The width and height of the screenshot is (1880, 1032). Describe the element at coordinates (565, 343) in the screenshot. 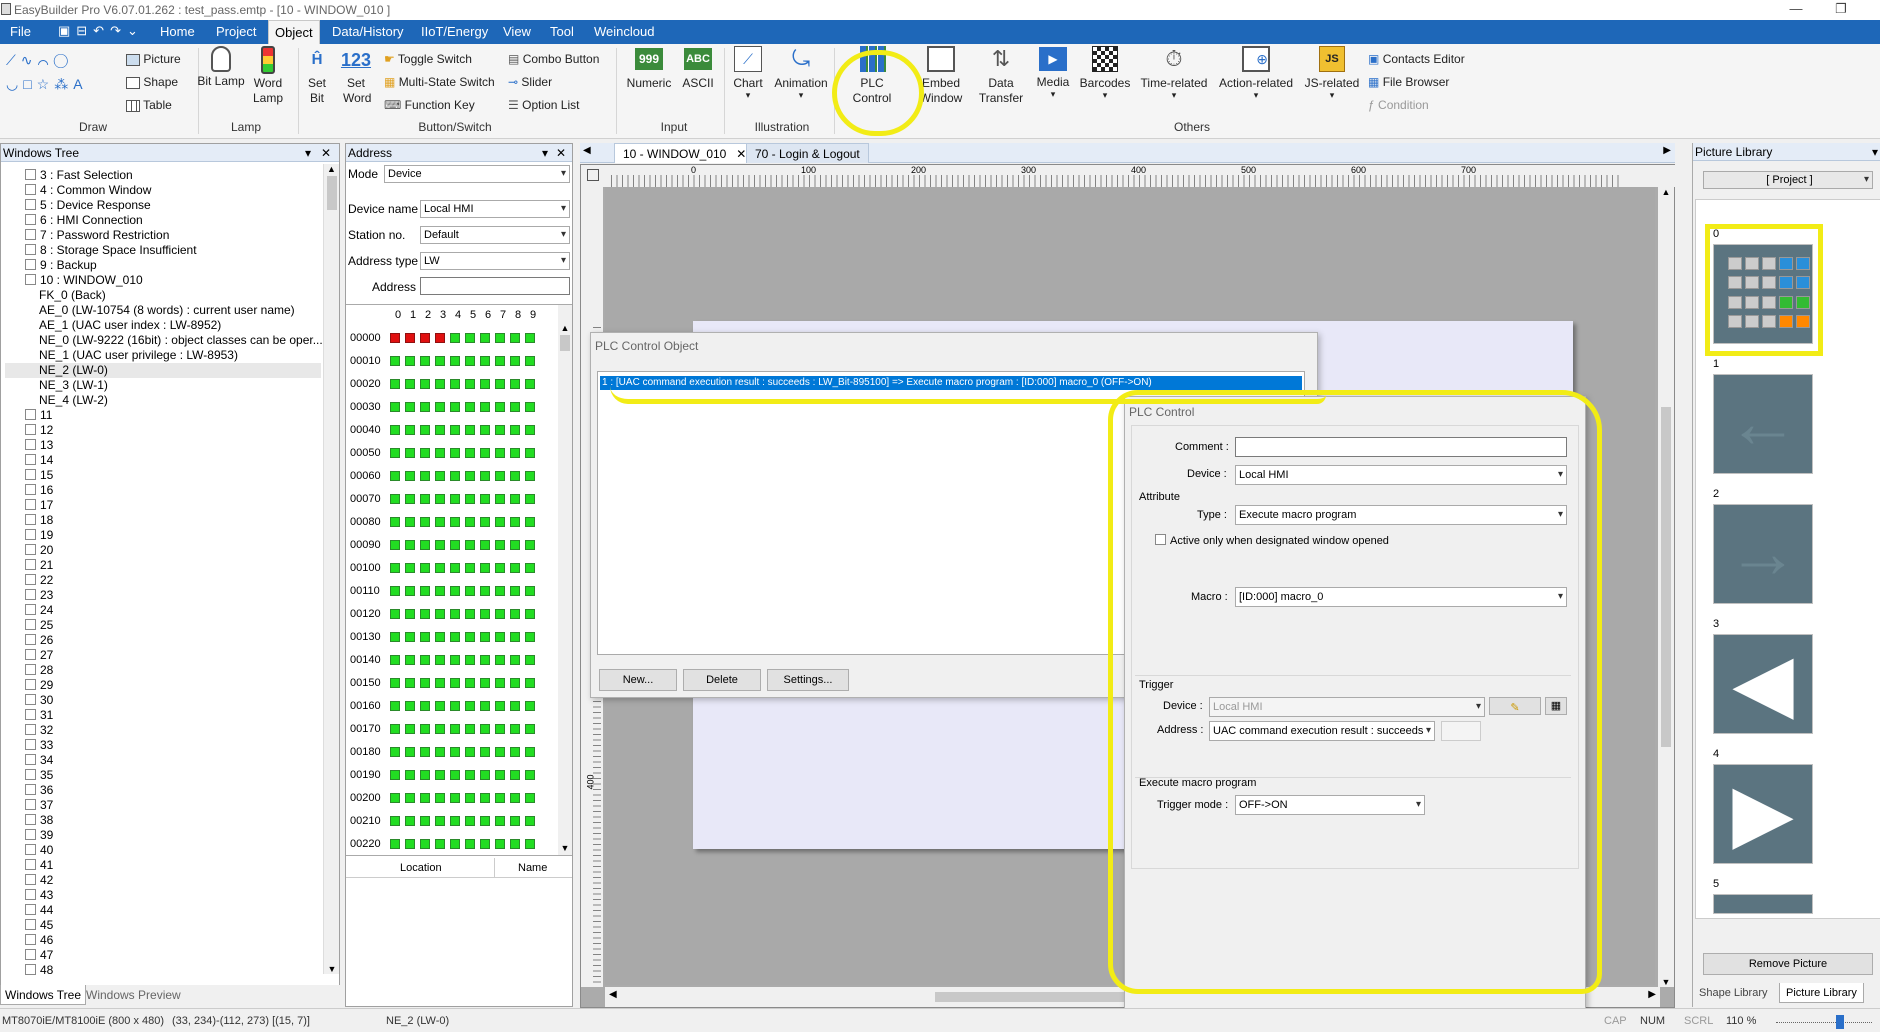

I see `scroll-thumb` at that location.